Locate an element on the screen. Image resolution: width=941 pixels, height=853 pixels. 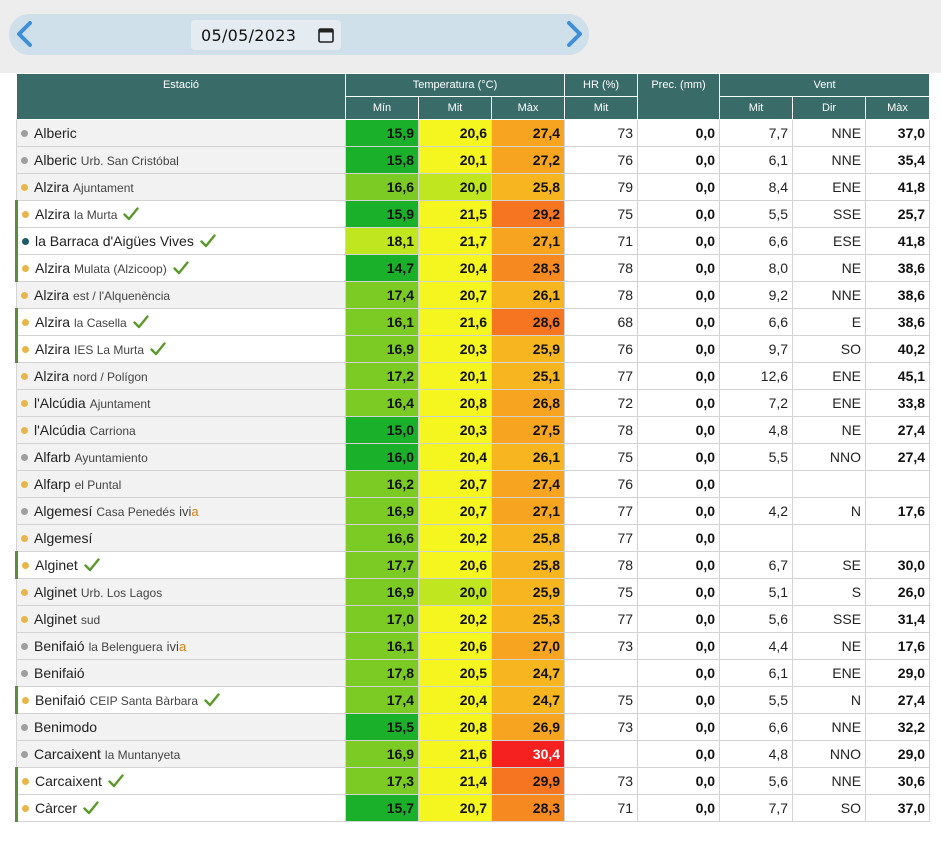
station-cell: Alzira est / l'Alquenència is located at coordinates (181, 295).